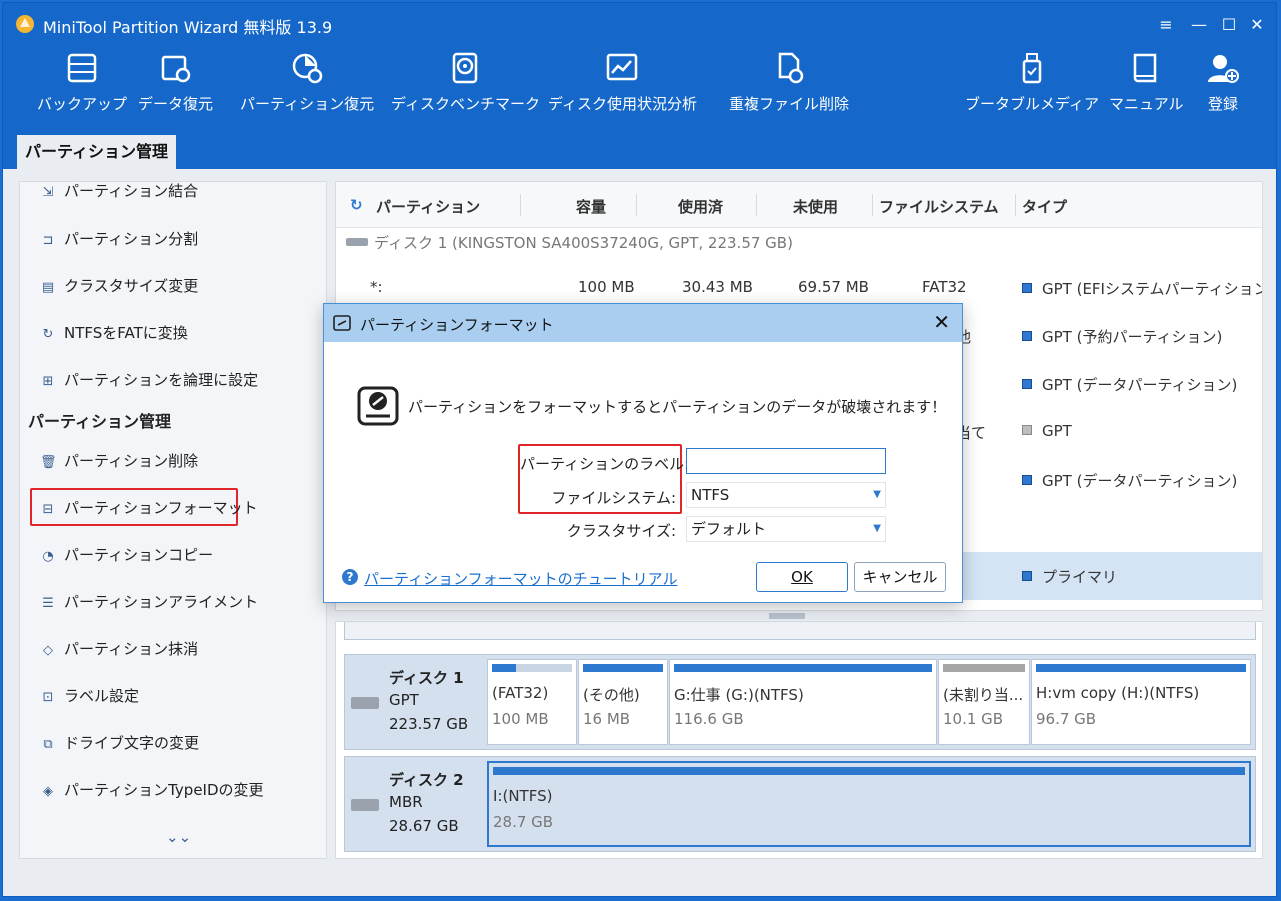 The width and height of the screenshot is (1281, 901). I want to click on toolbar-manual-button: マニュアル, so click(1146, 82).